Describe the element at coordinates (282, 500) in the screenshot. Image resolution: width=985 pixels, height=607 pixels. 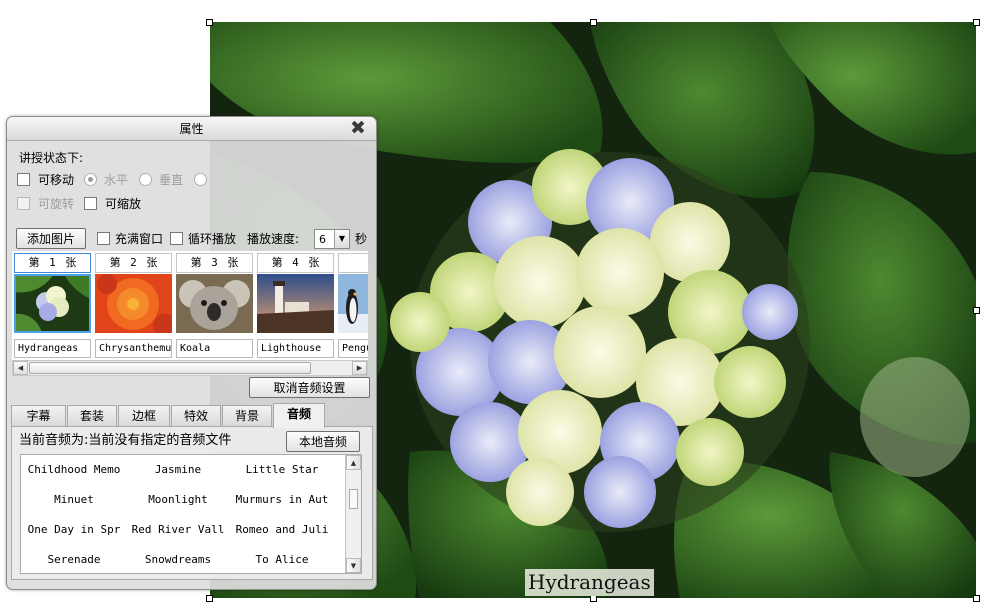
I see `audio-track: Murmurs in Aut` at that location.